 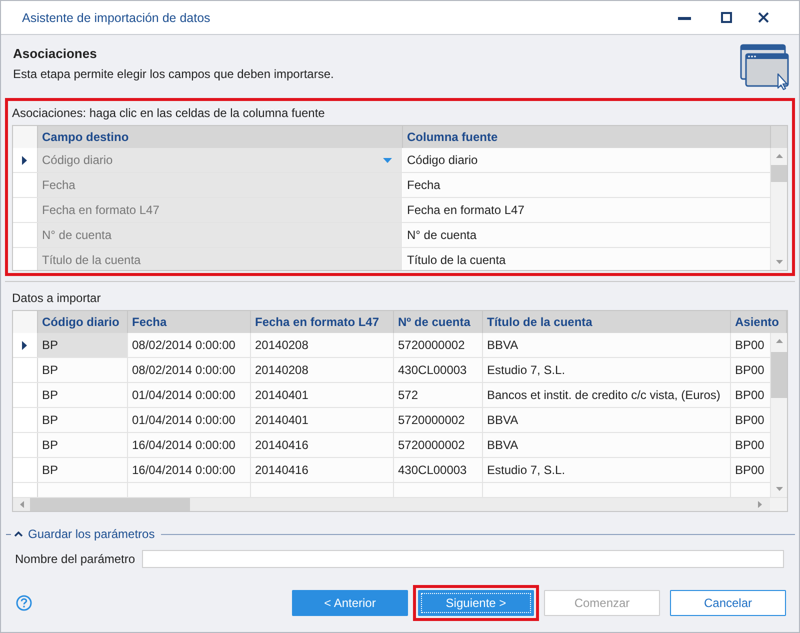 What do you see at coordinates (684, 18) in the screenshot?
I see `minimize-icon` at bounding box center [684, 18].